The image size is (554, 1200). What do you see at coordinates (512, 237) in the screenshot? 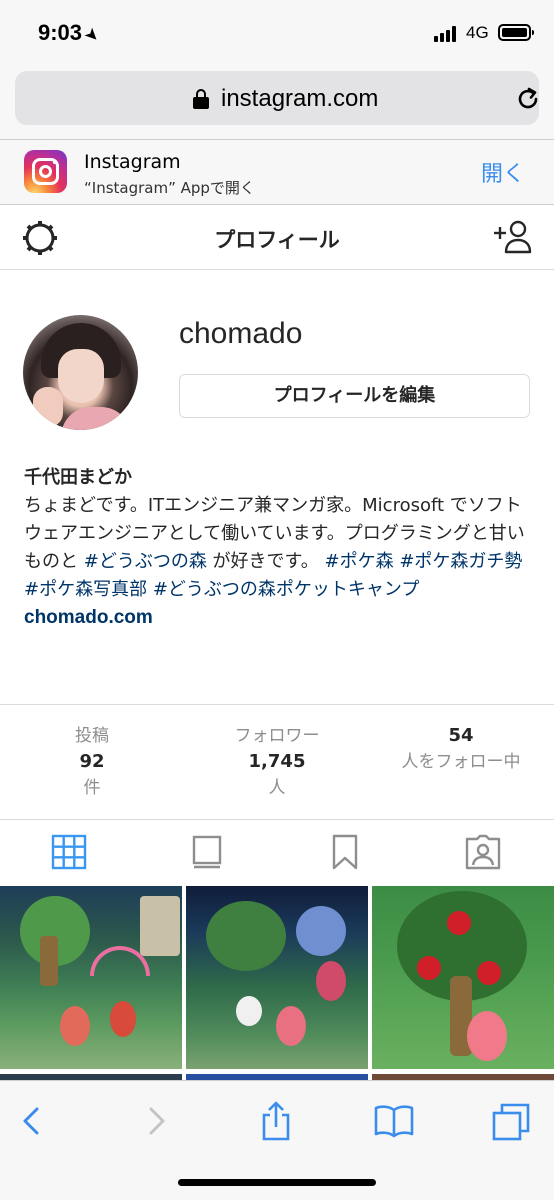
I see `add-user-icon` at bounding box center [512, 237].